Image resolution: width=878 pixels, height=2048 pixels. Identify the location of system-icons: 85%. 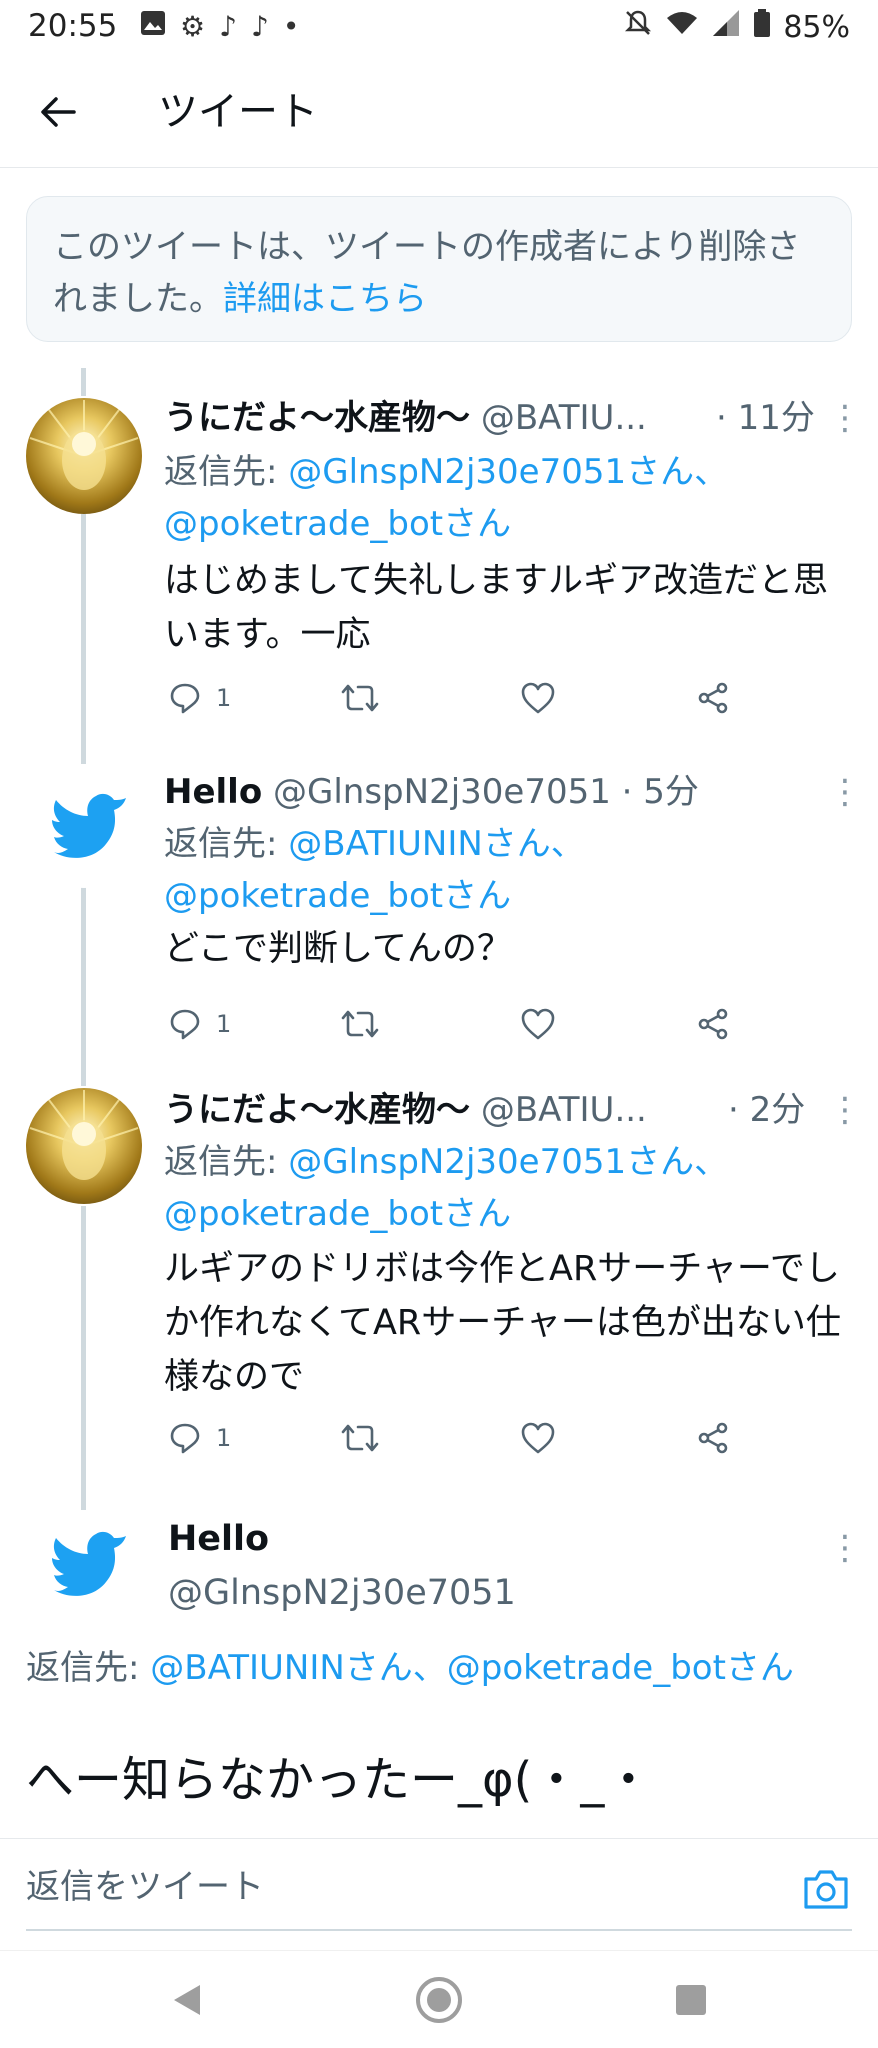
(736, 27).